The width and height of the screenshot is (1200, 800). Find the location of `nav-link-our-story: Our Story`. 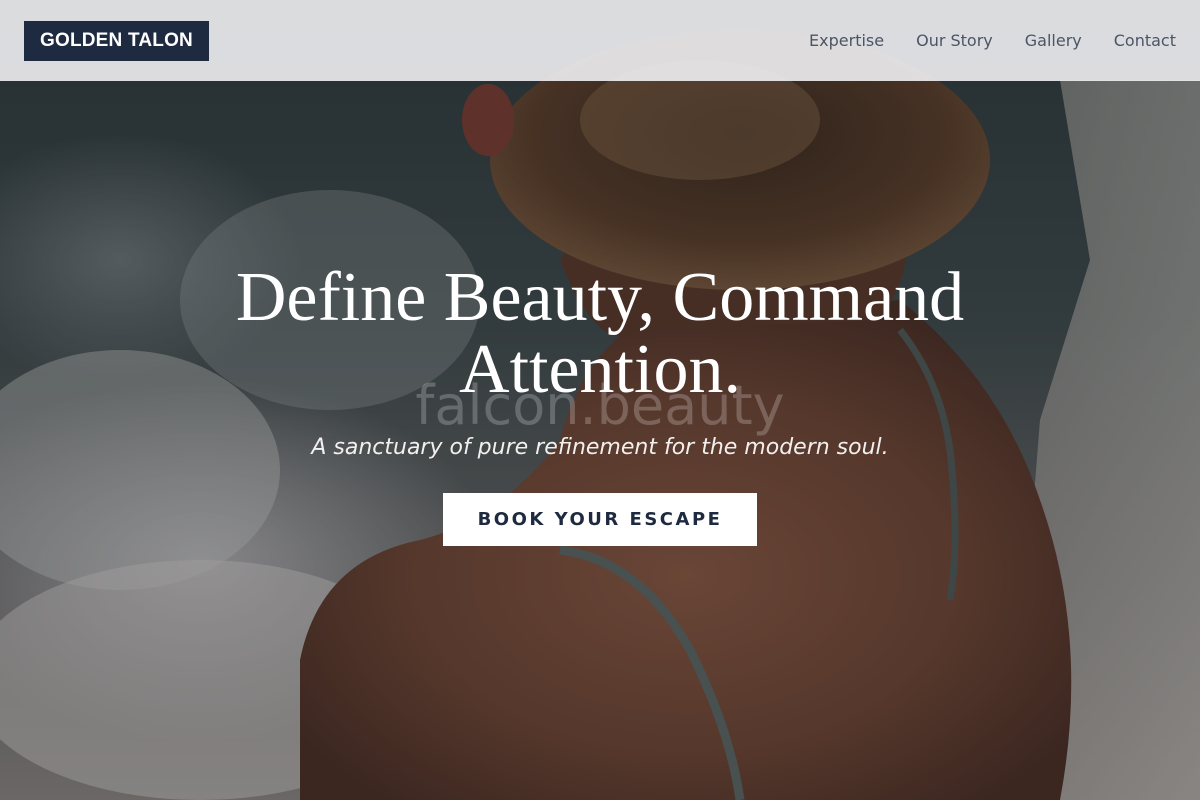

nav-link-our-story: Our Story is located at coordinates (954, 40).